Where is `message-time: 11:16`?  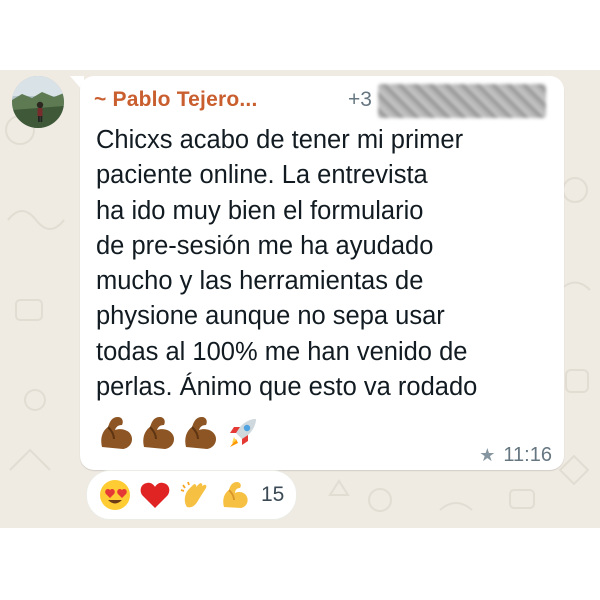
message-time: 11:16 is located at coordinates (527, 455).